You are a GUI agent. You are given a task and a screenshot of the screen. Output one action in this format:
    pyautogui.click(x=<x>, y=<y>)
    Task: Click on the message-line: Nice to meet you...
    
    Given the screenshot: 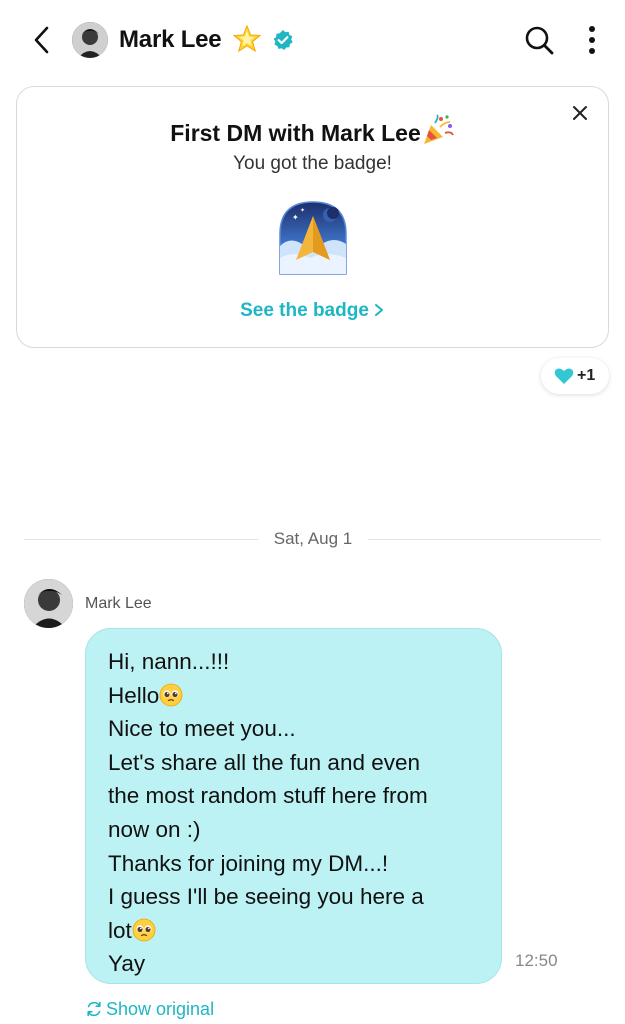 What is the action you would take?
    pyautogui.click(x=293, y=729)
    